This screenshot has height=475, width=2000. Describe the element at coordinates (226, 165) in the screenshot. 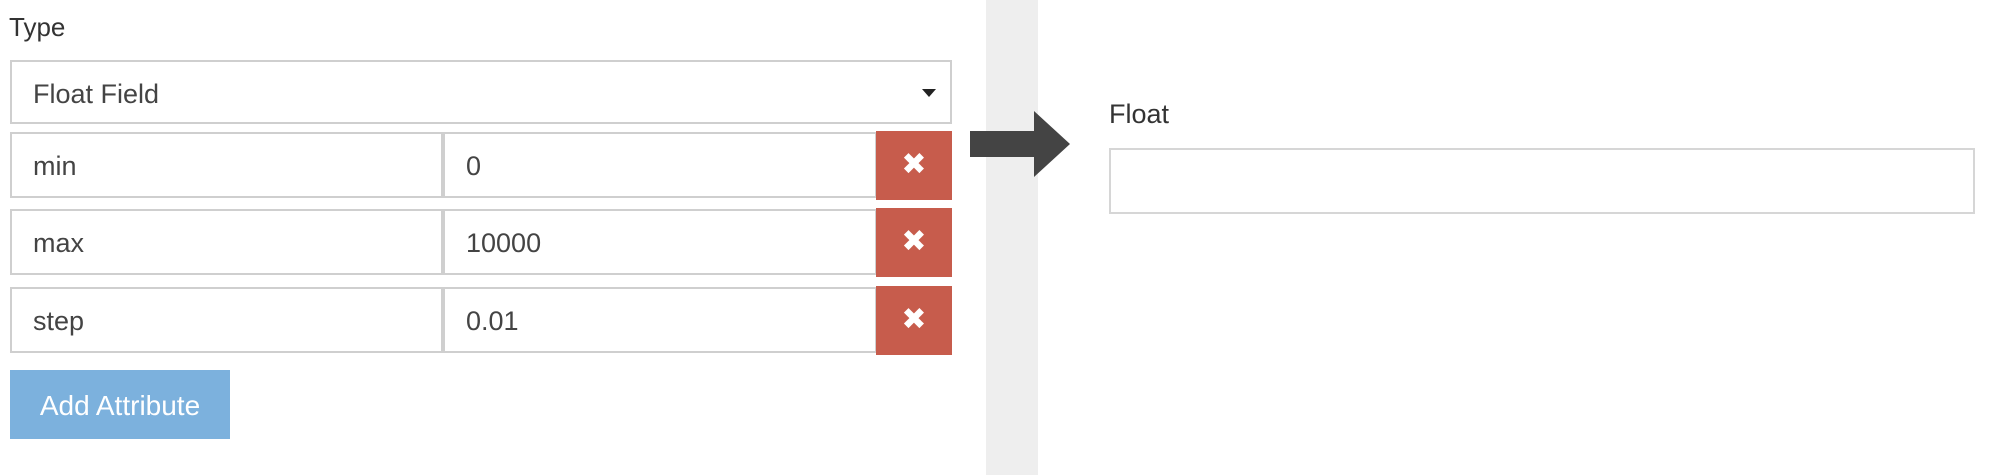

I see `attribute-name-field: min` at that location.